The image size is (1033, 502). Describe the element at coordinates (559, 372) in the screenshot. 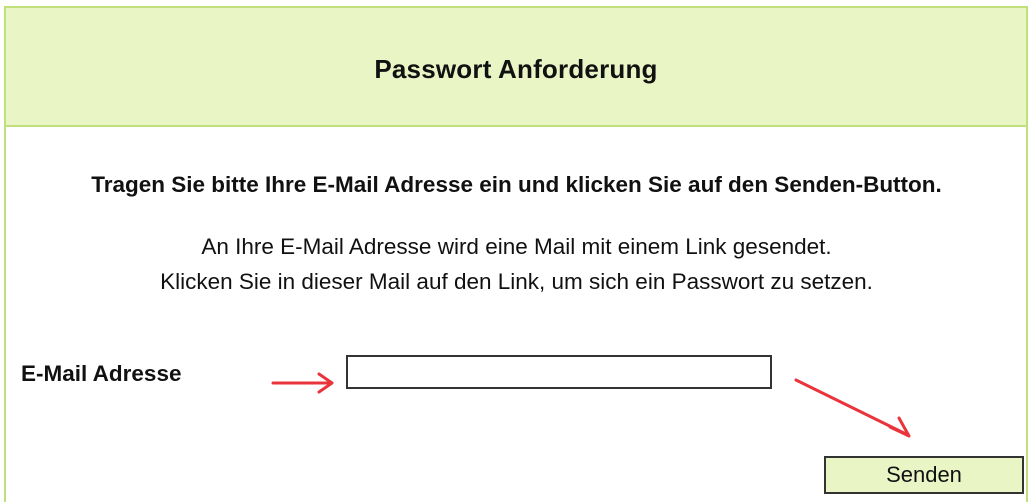

I see `email-input` at that location.